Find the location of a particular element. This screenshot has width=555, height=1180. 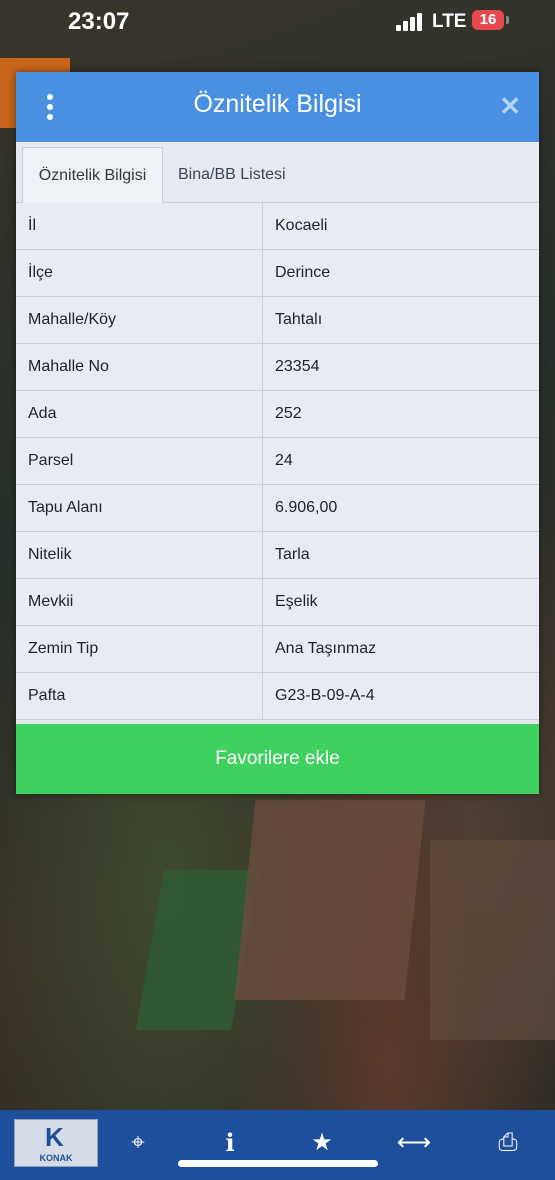

table-row: Ada 252 is located at coordinates (277, 414).